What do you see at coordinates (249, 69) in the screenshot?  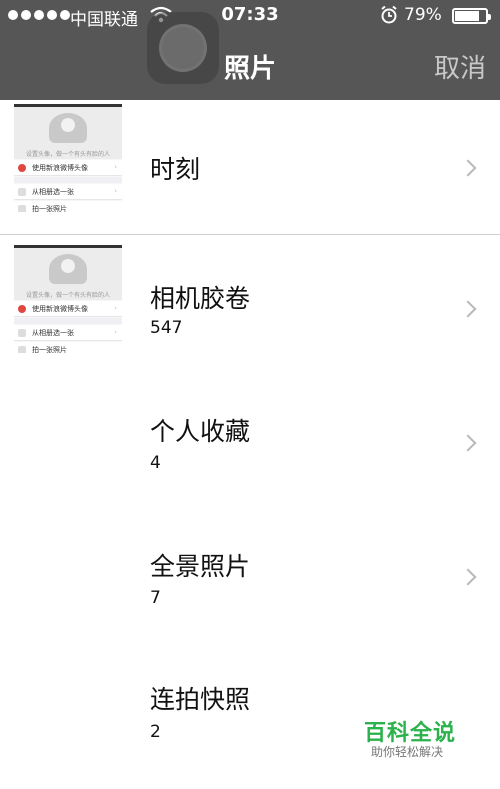 I see `page-title: 照片` at bounding box center [249, 69].